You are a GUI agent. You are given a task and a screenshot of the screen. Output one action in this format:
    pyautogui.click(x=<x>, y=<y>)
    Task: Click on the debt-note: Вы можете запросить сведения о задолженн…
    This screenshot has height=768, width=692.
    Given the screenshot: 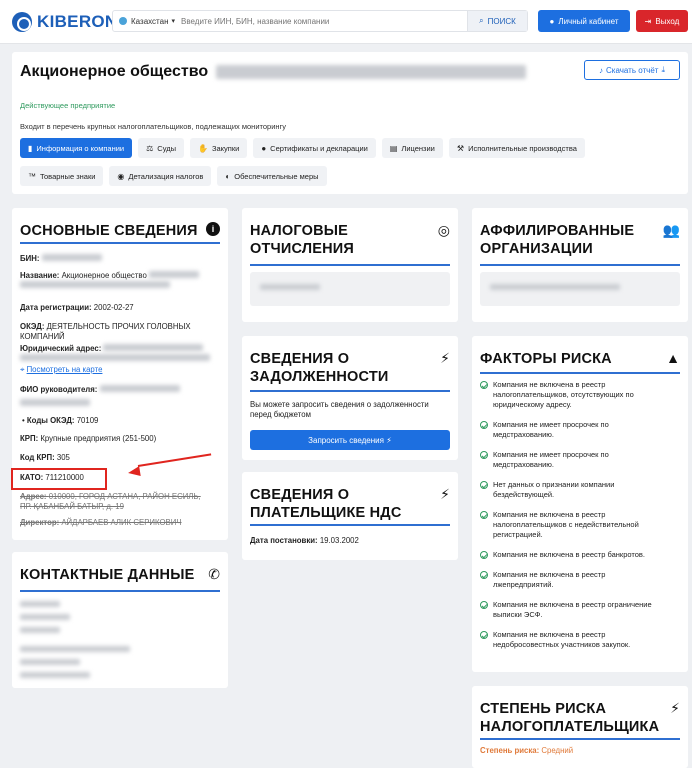 What is the action you would take?
    pyautogui.click(x=339, y=410)
    